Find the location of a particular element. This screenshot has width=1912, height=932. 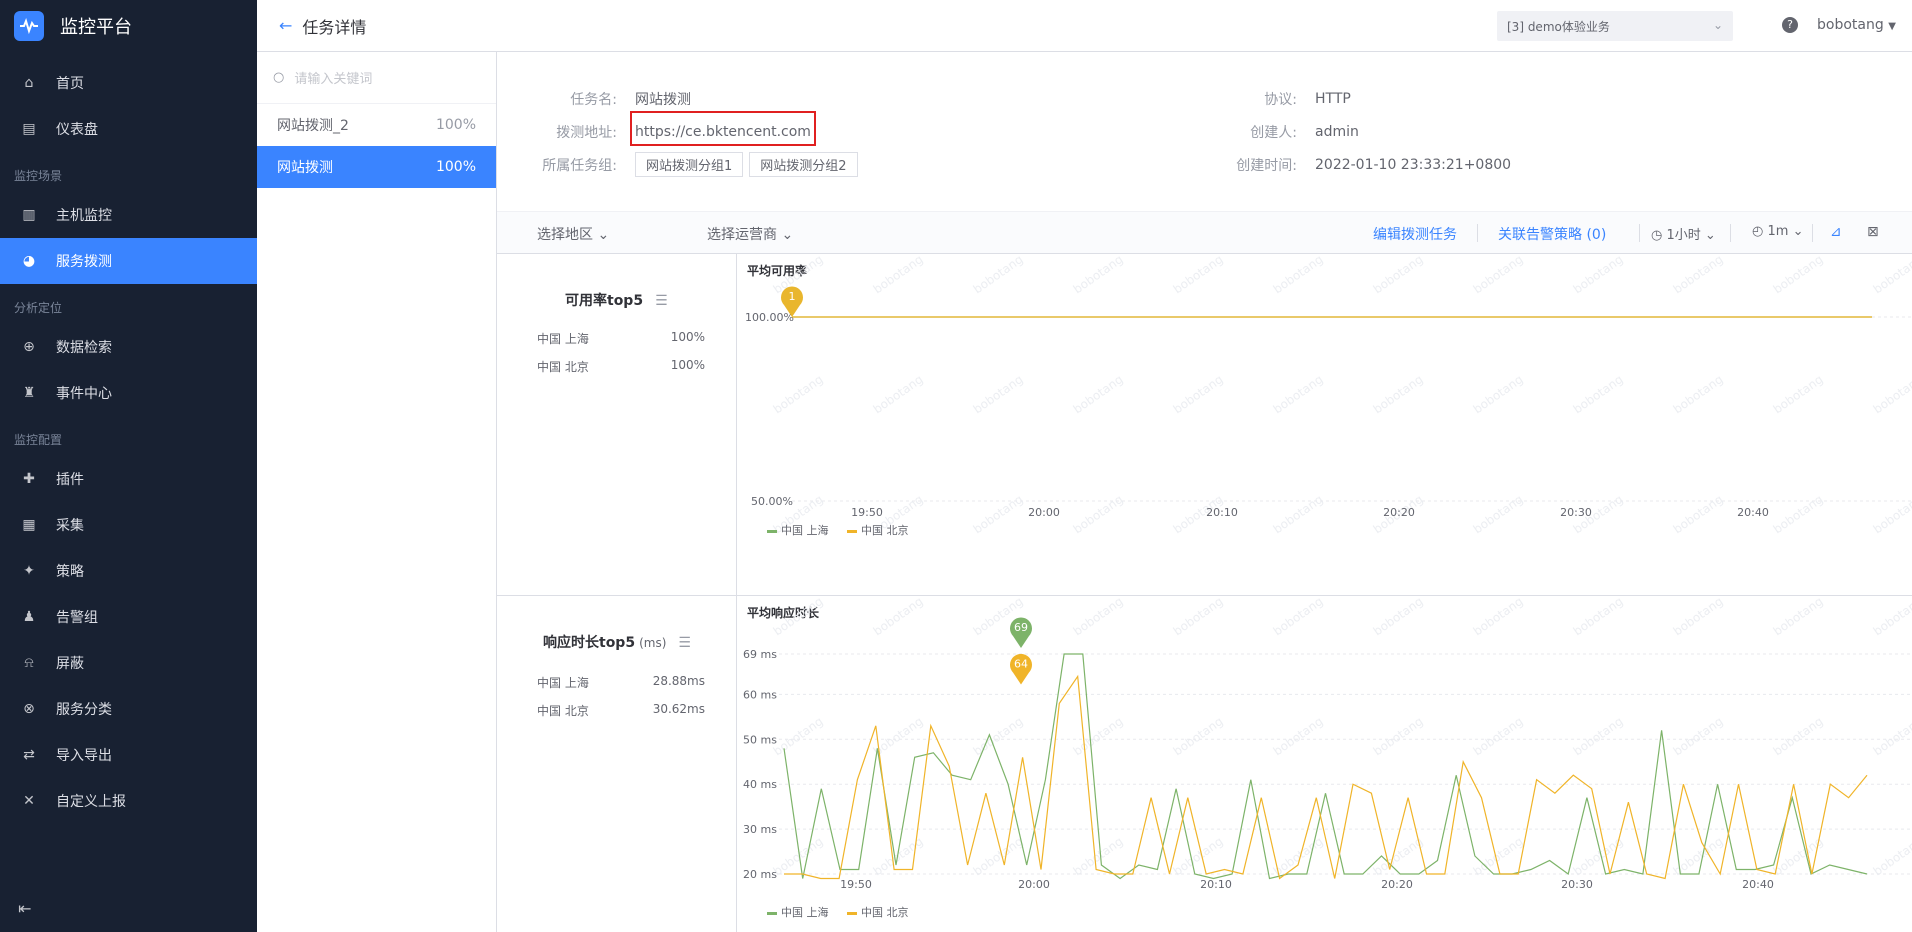

group-tag: 网站拨测分组1 is located at coordinates (689, 164).